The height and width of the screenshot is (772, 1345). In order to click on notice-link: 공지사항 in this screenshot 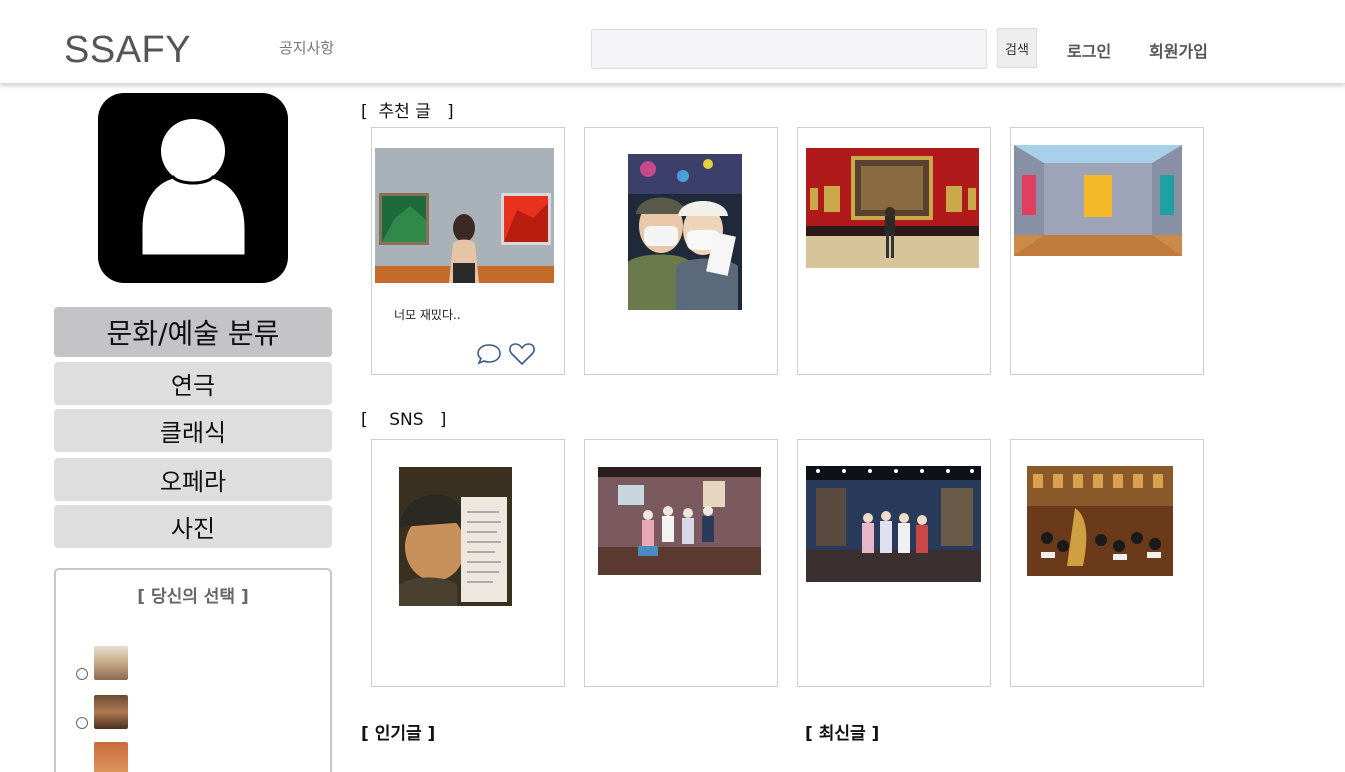, I will do `click(306, 47)`.